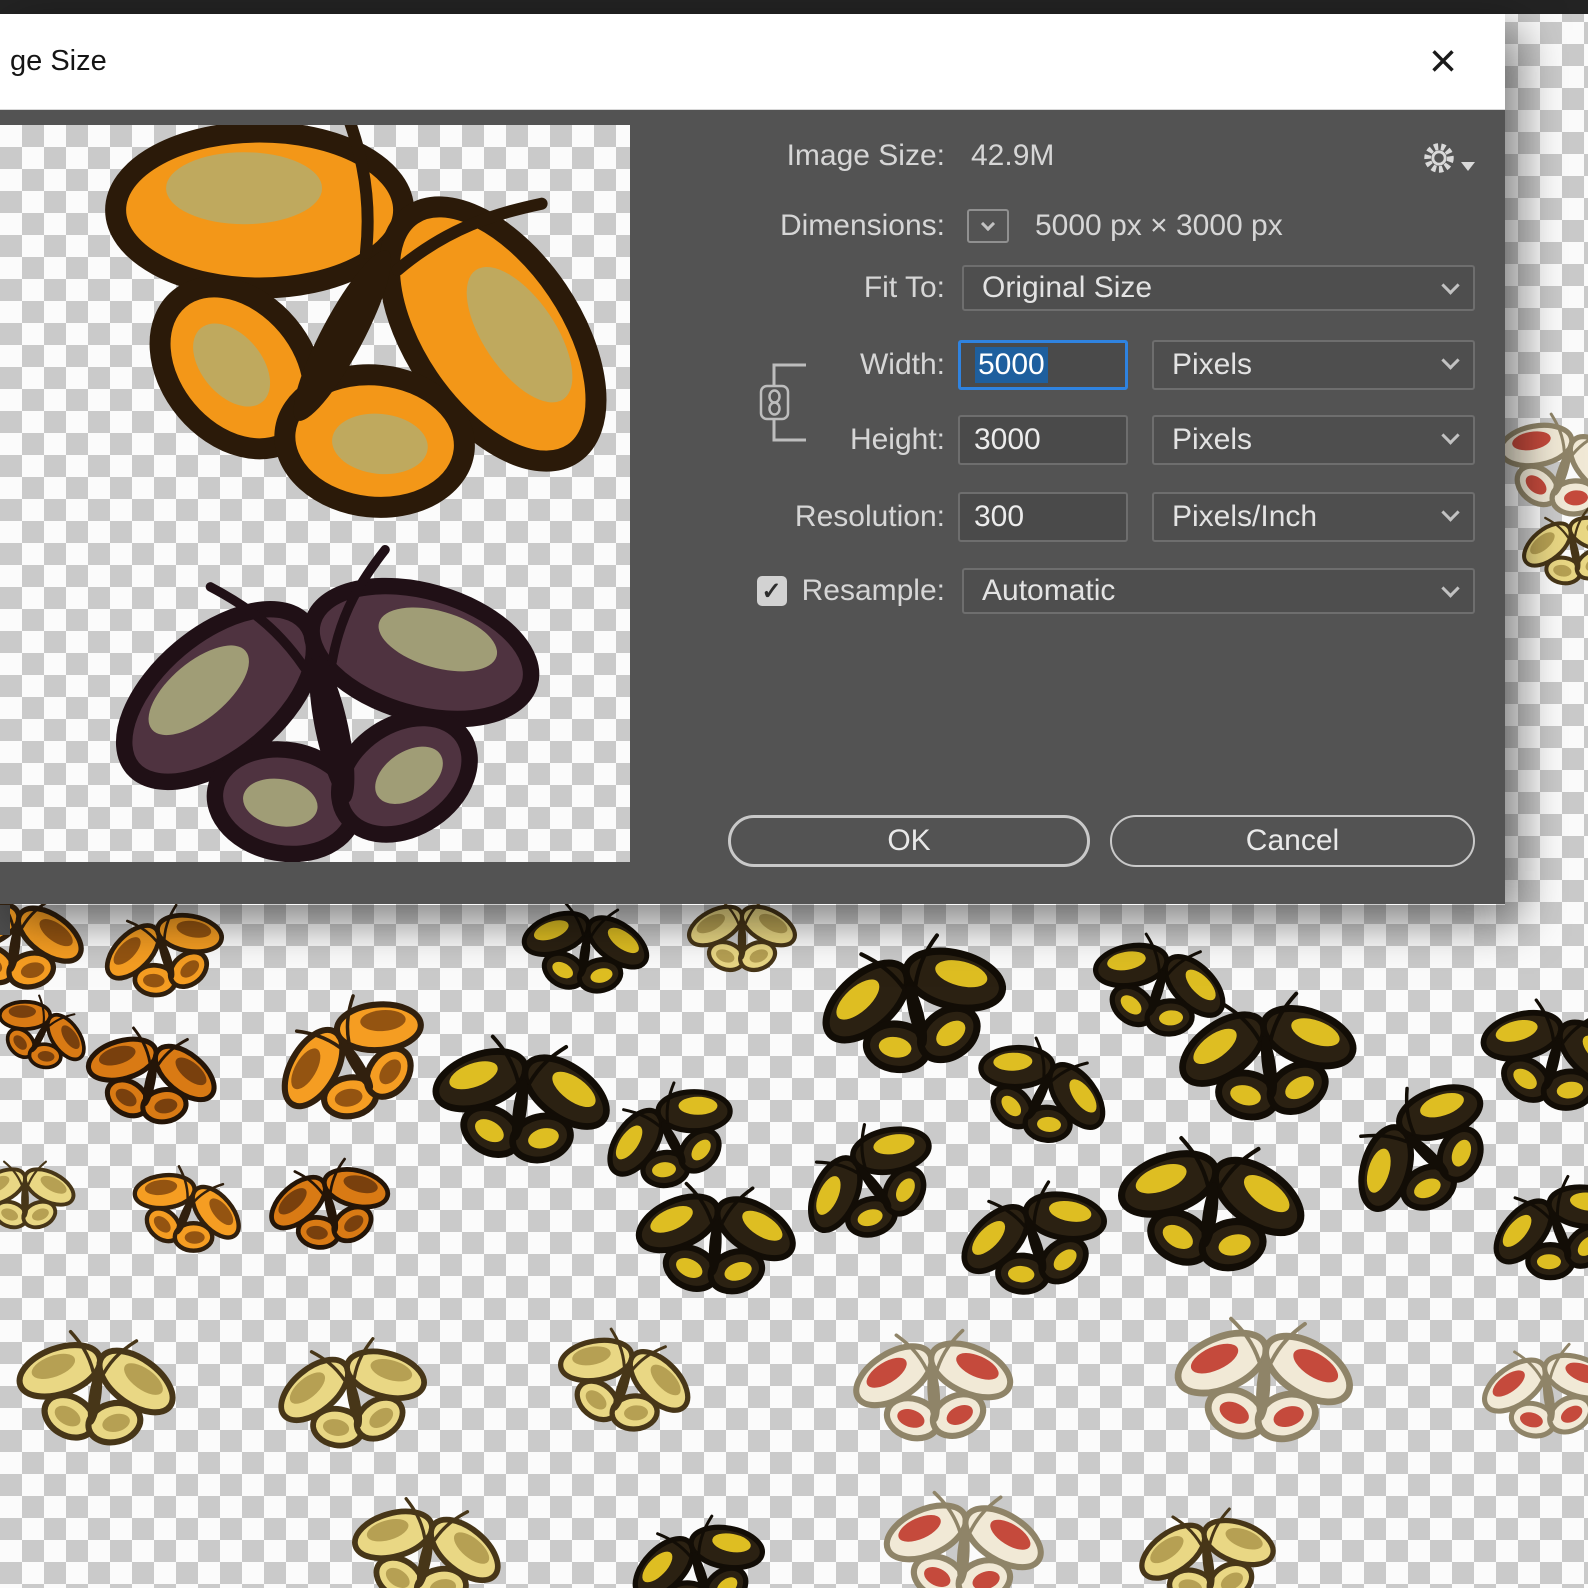 The width and height of the screenshot is (1588, 1588). I want to click on dimensions-value: 5000 px × 3000 px, so click(1159, 225).